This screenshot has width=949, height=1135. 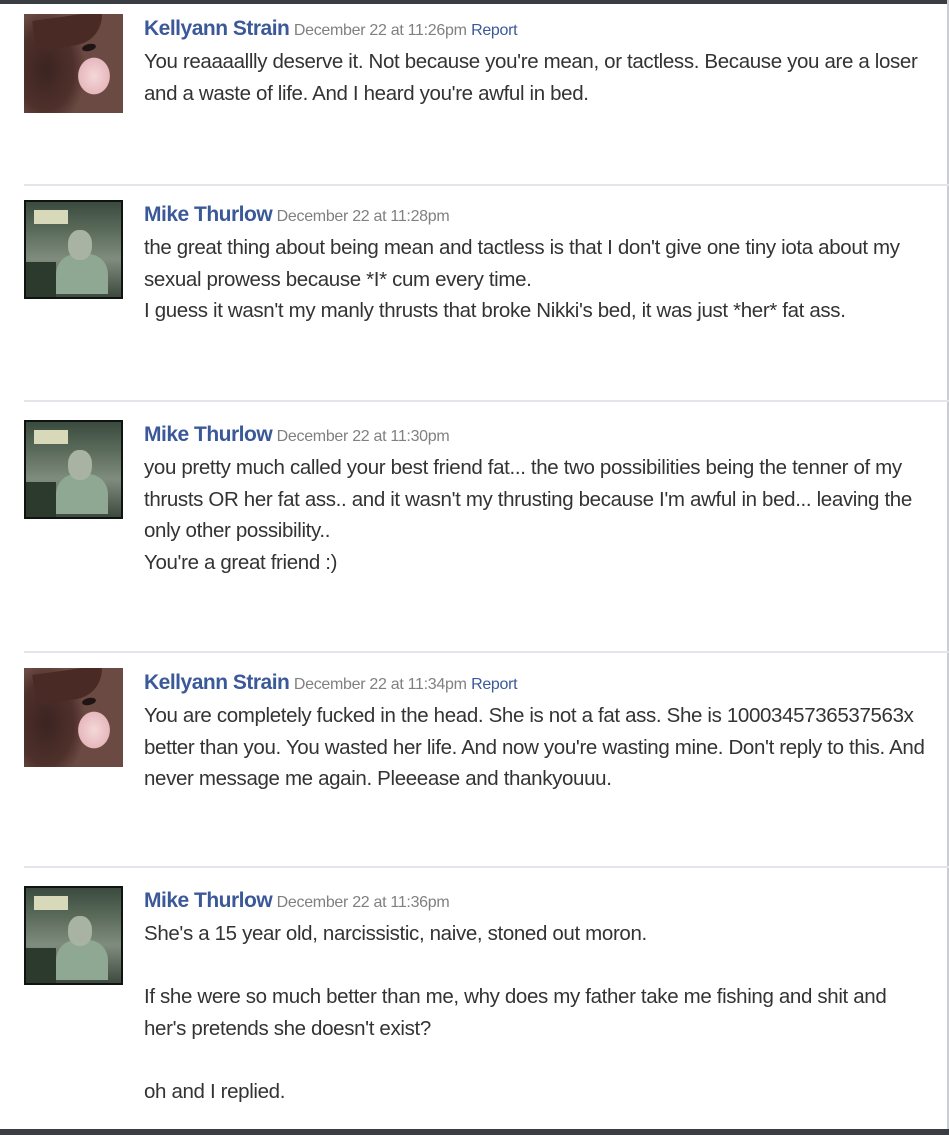 What do you see at coordinates (380, 30) in the screenshot?
I see `timestamp: December 22 at 11:26pm` at bounding box center [380, 30].